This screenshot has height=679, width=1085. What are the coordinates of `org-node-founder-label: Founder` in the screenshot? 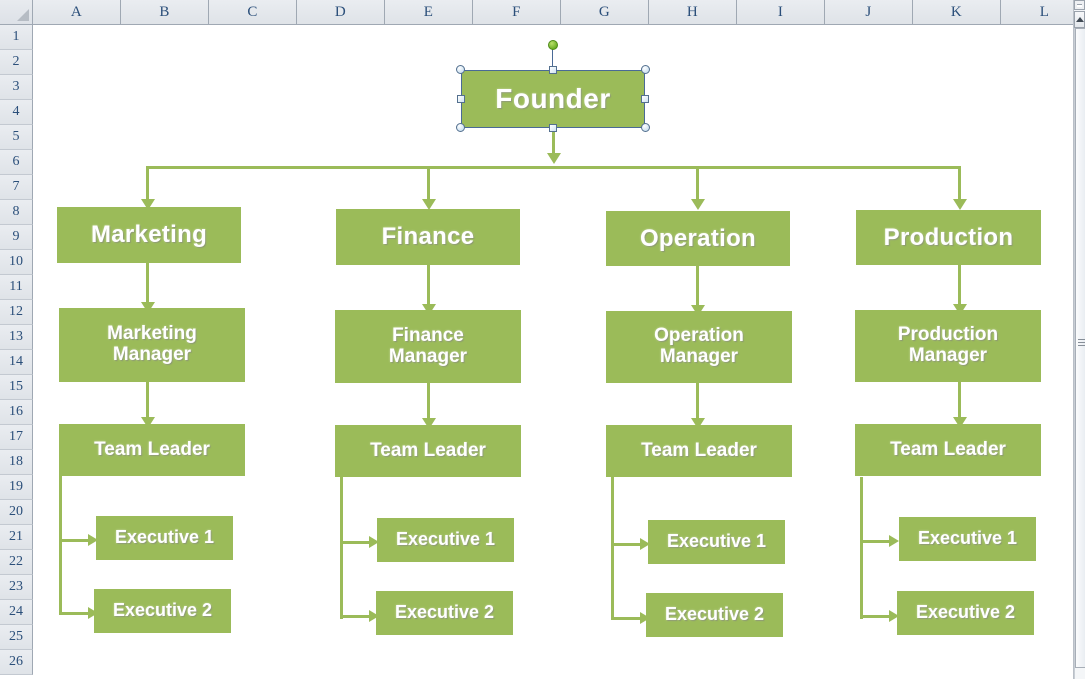 It's located at (553, 98).